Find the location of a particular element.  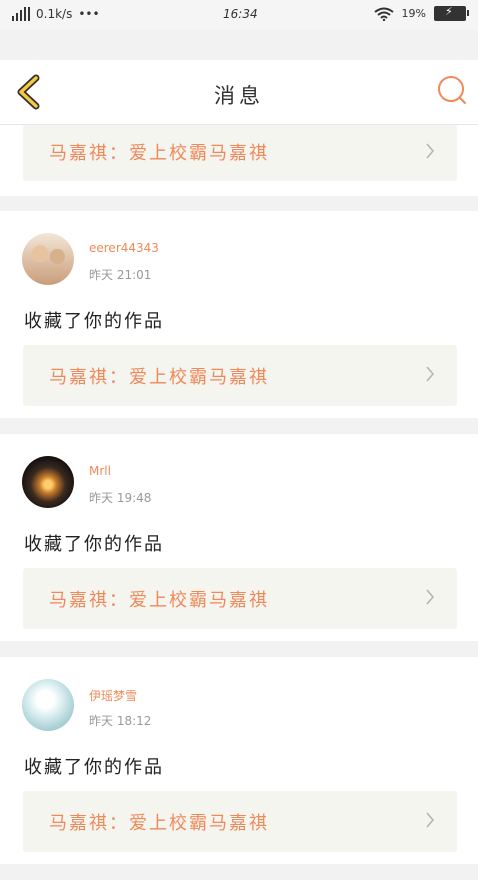

battery-percent: 19% is located at coordinates (413, 13).